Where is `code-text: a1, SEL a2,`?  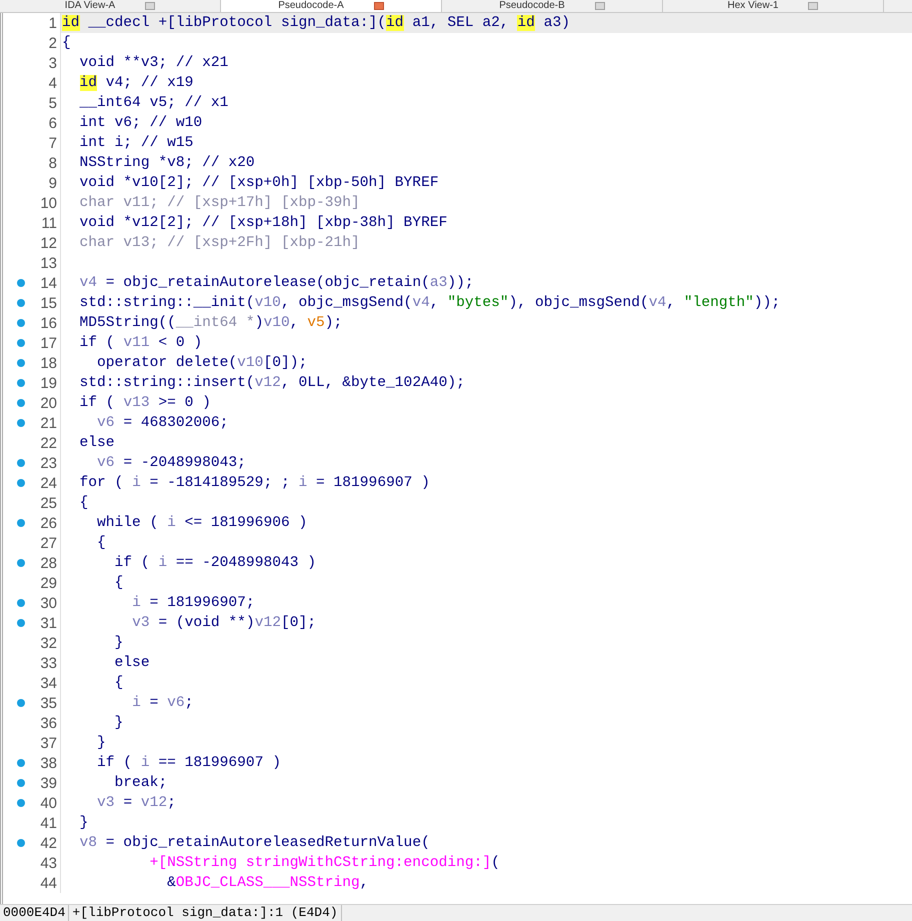
code-text: a1, SEL a2, is located at coordinates (461, 23).